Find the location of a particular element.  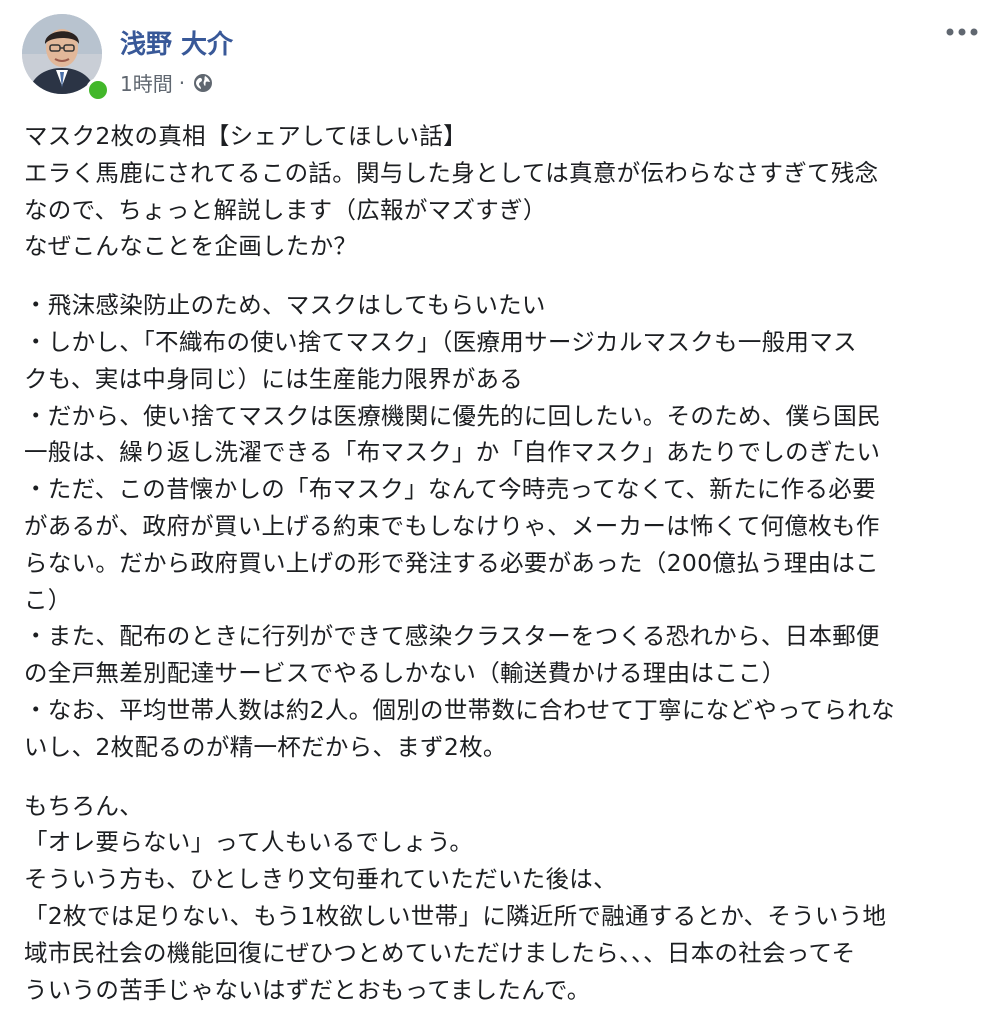

post-text-line: なので、ちょっと解説します（広報がマズすぎ） is located at coordinates (285, 209).